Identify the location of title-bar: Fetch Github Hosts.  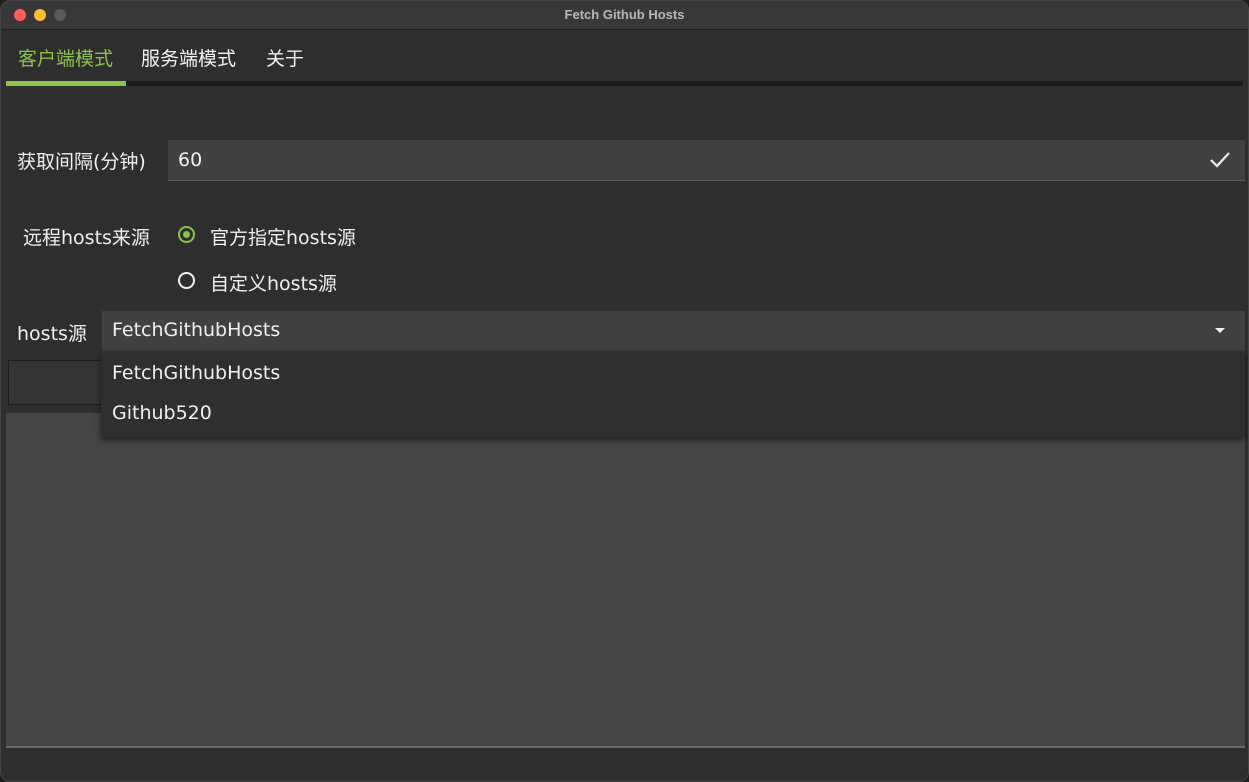
(624, 15).